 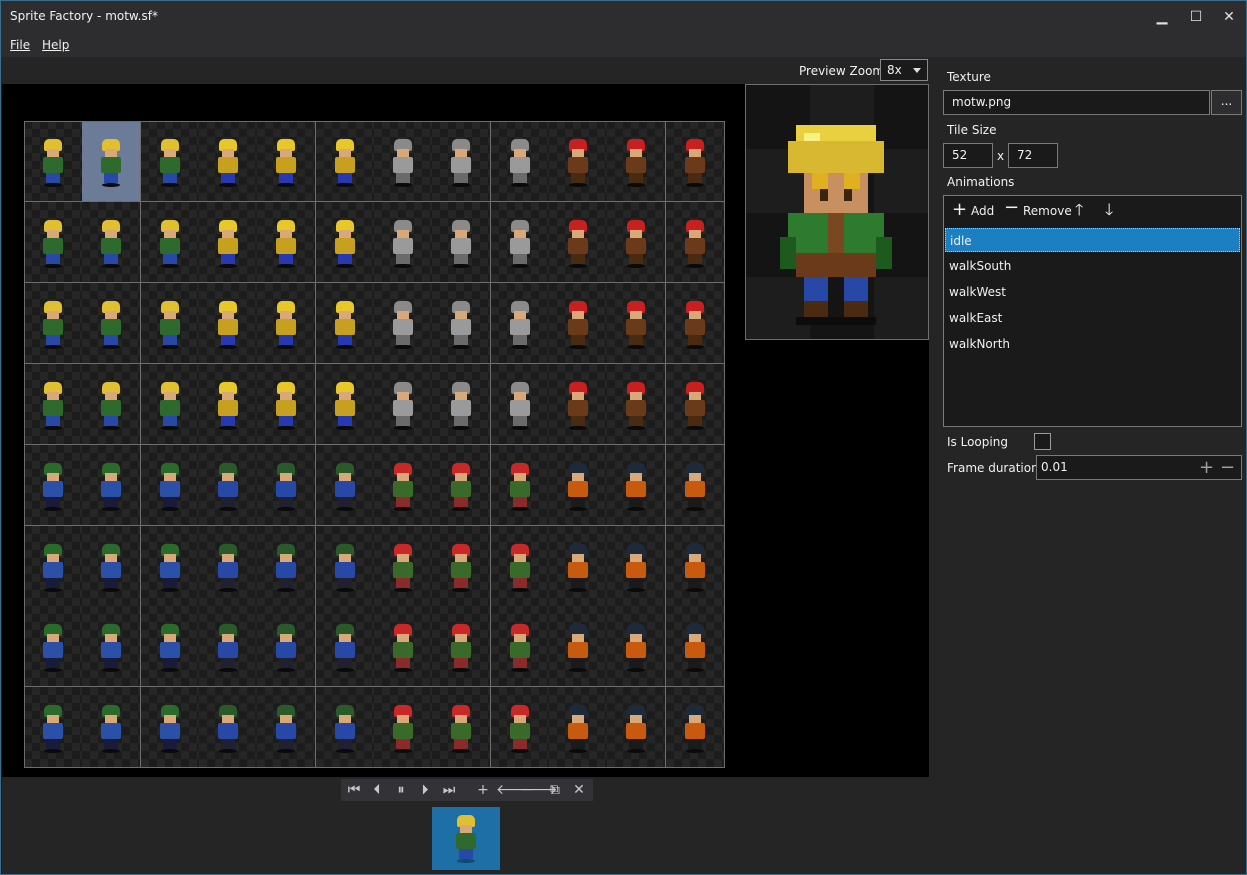 I want to click on last-frame-button: ⏭, so click(x=449, y=790).